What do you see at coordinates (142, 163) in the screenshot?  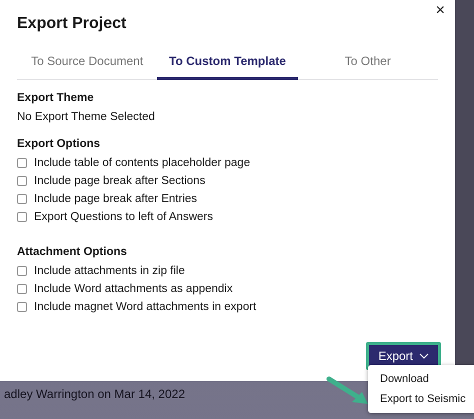 I see `option-label: Include table of contents placeholder page` at bounding box center [142, 163].